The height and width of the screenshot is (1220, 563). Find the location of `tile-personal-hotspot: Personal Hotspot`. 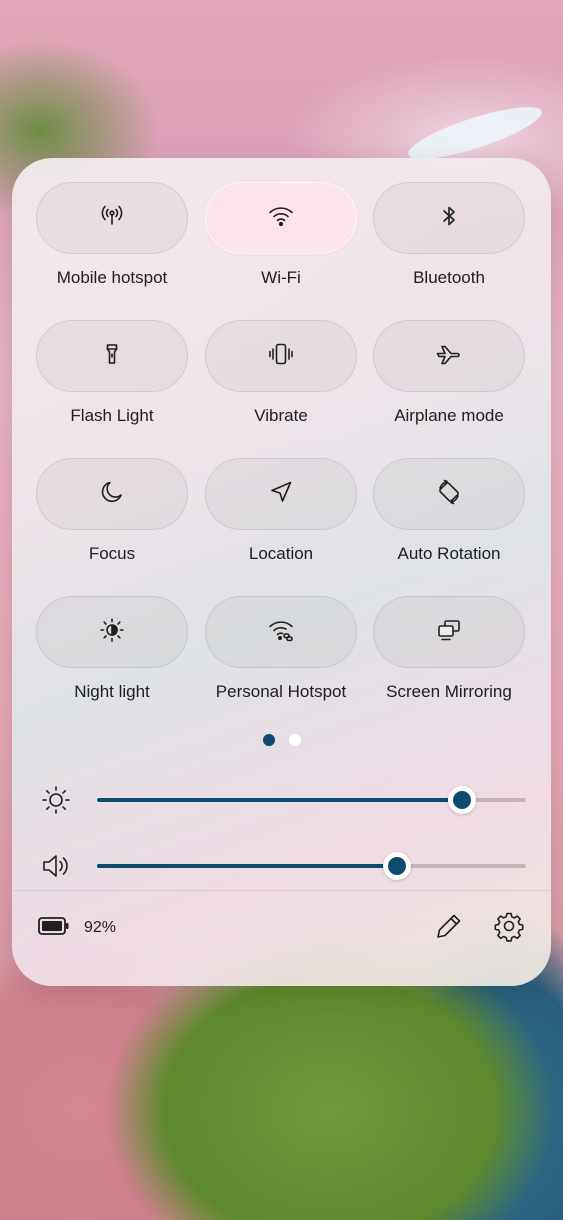

tile-personal-hotspot: Personal Hotspot is located at coordinates (281, 656).